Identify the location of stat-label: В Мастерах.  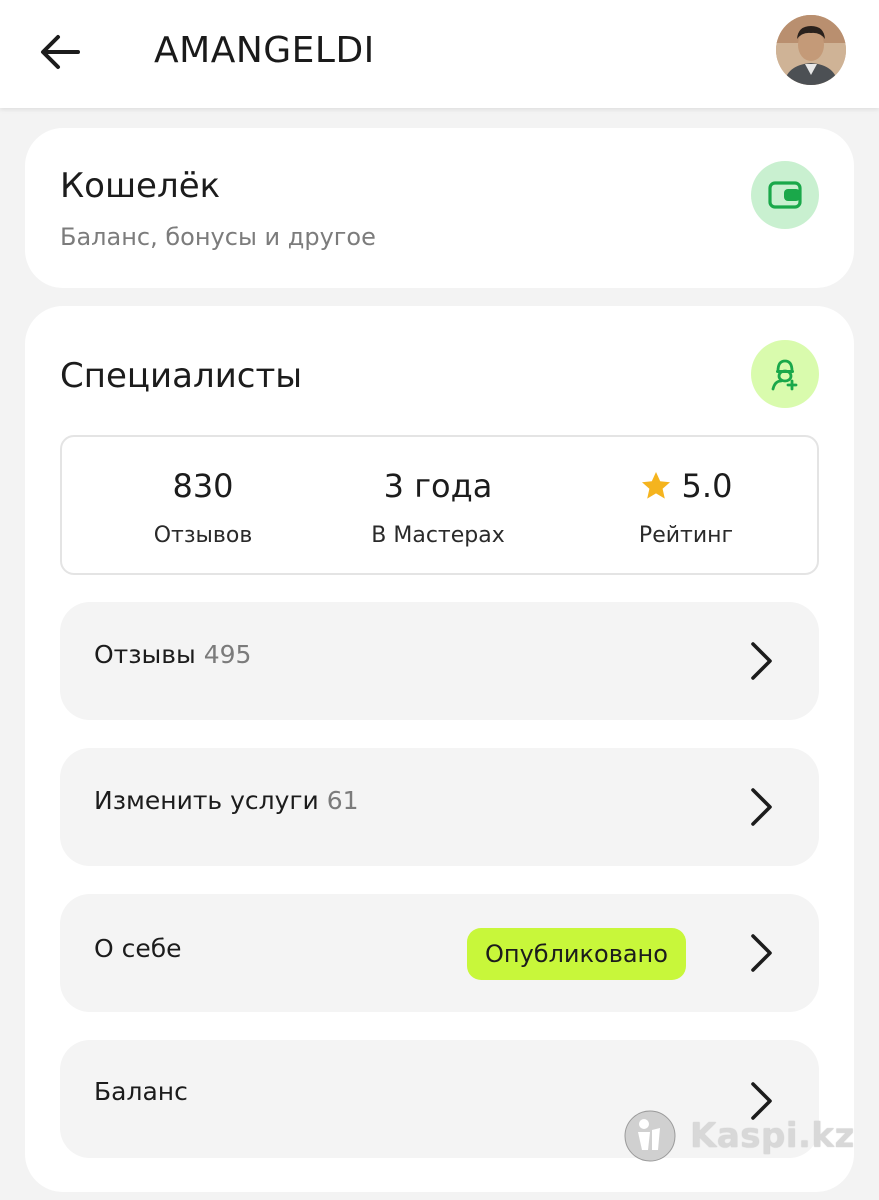
(438, 535).